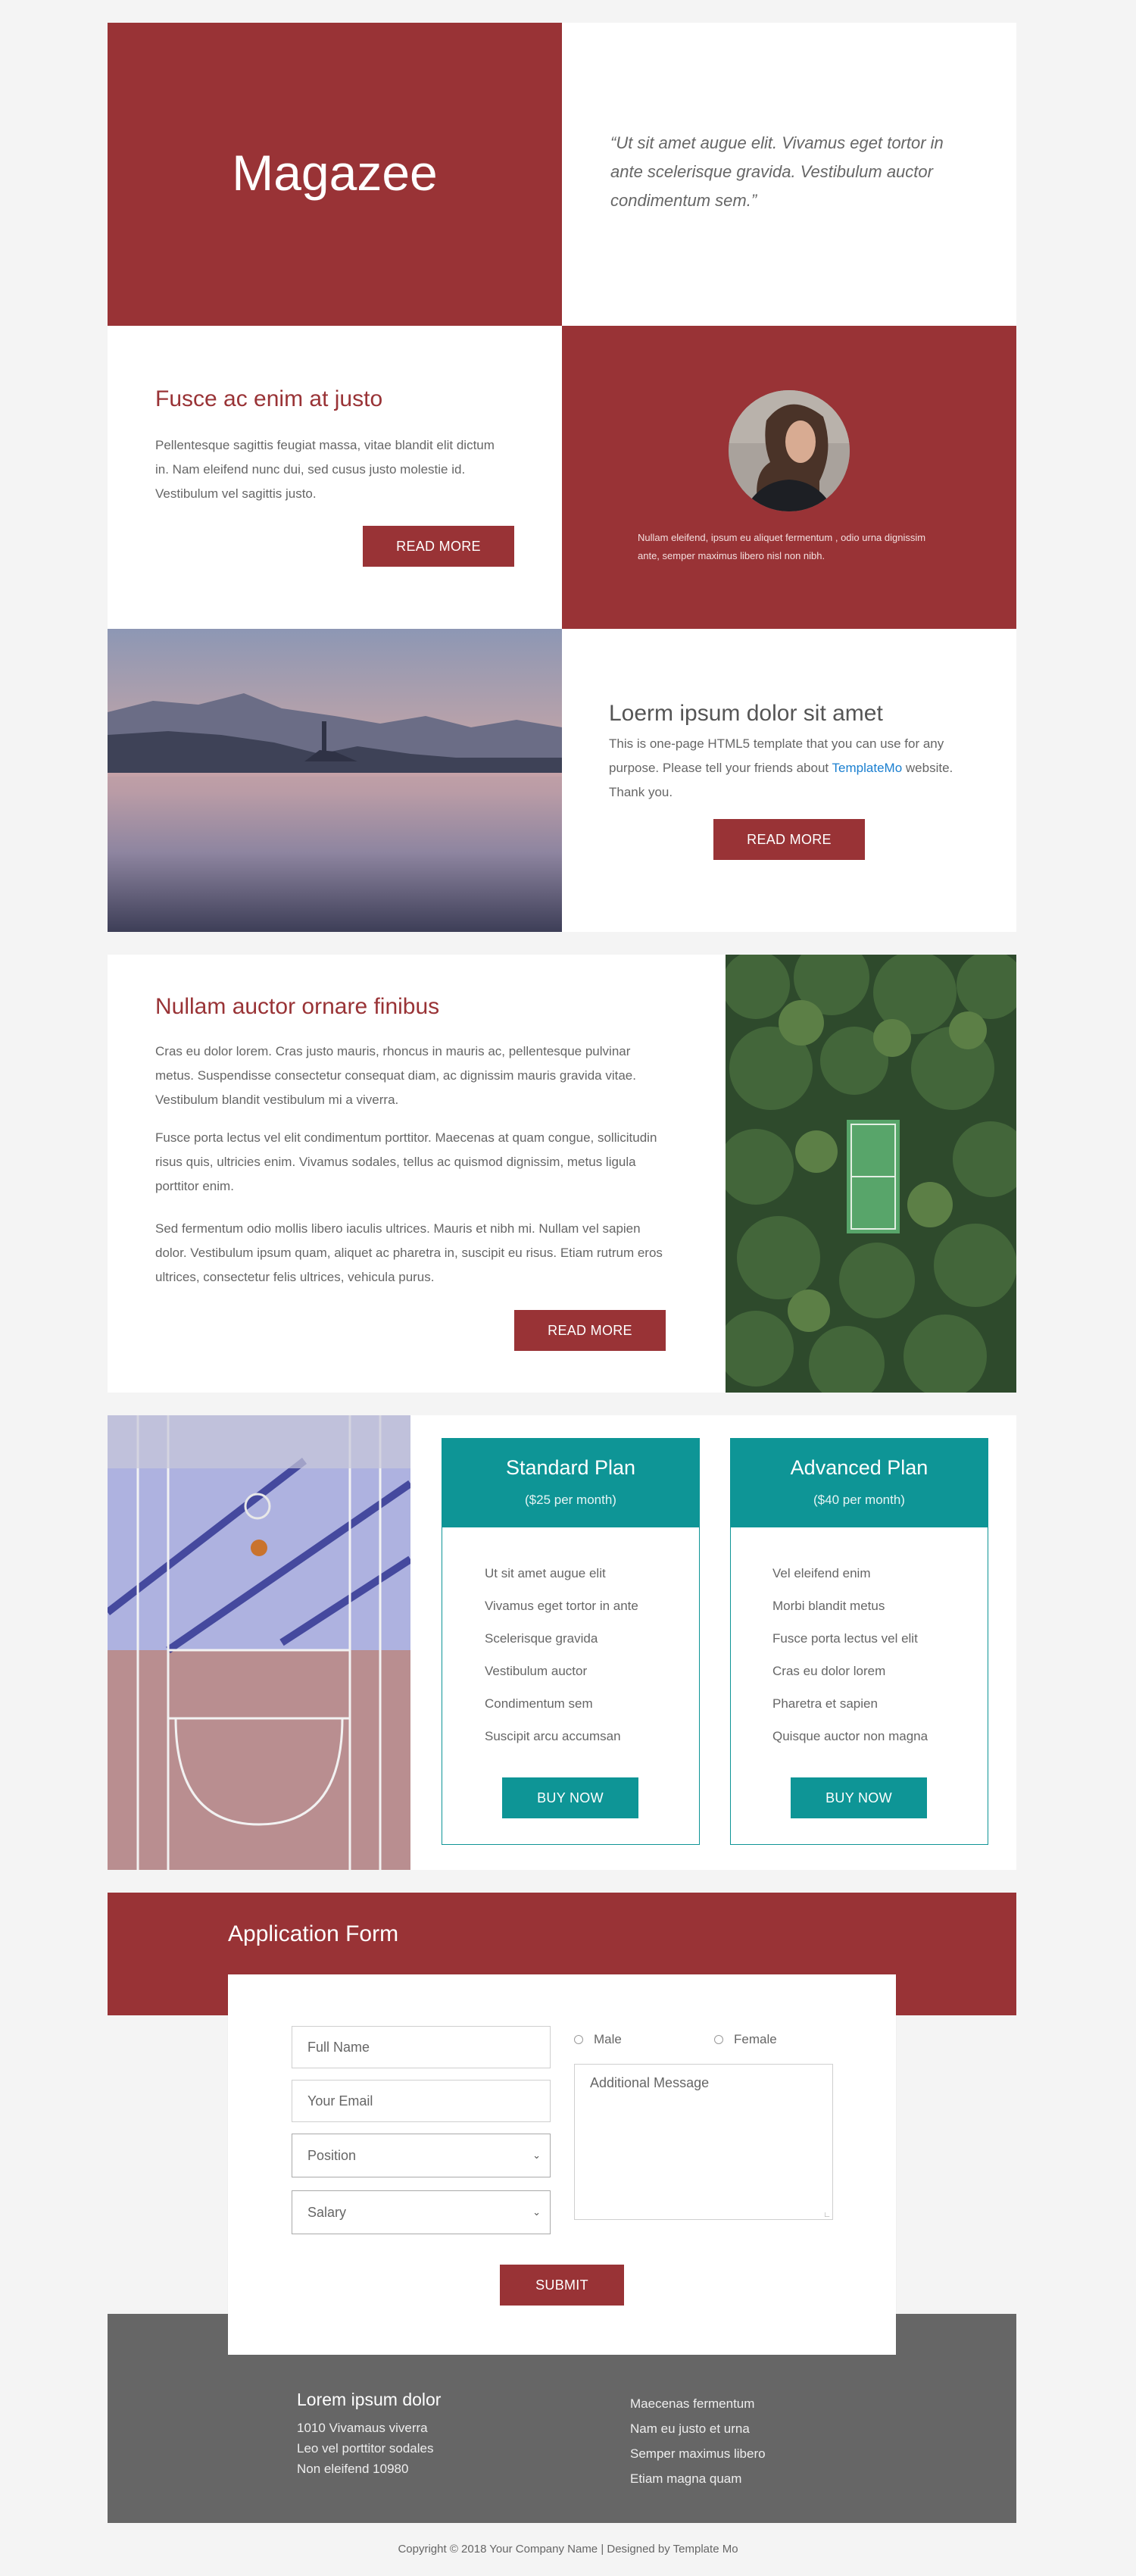 This screenshot has width=1136, height=2576. What do you see at coordinates (541, 1639) in the screenshot?
I see `plan-feature: Scelerisque gravida` at bounding box center [541, 1639].